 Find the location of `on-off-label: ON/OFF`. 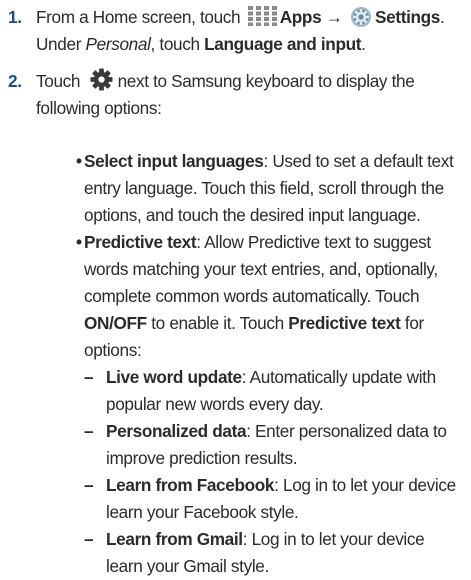

on-off-label: ON/OFF is located at coordinates (115, 323).